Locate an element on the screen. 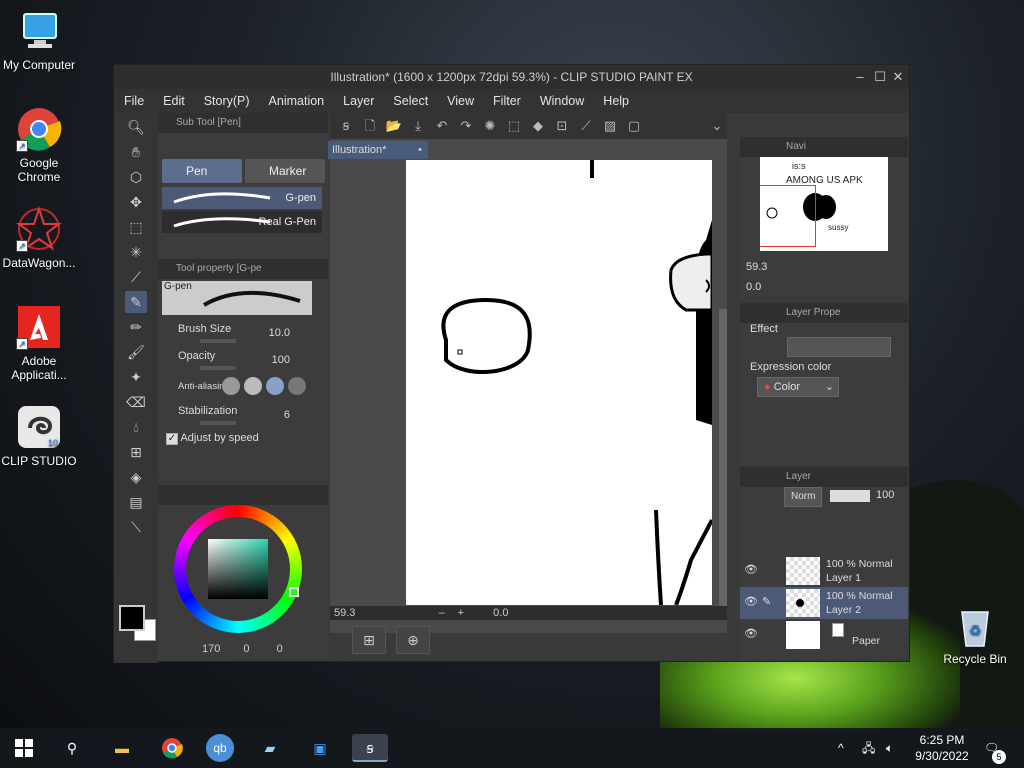 The height and width of the screenshot is (768, 1024). menu-filter: Filter is located at coordinates (507, 101).